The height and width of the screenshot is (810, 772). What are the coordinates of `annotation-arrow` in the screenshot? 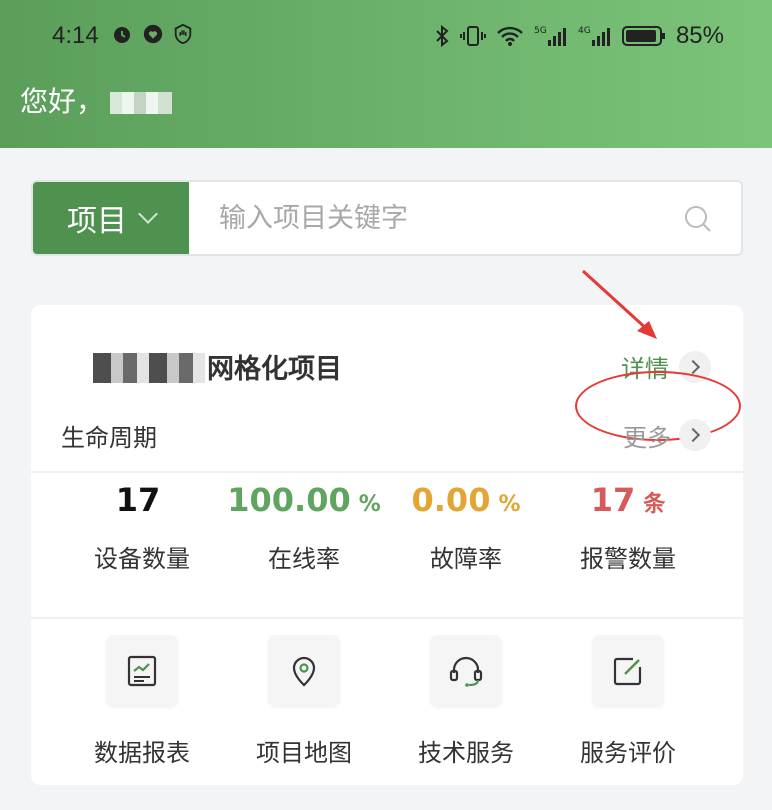 It's located at (619, 304).